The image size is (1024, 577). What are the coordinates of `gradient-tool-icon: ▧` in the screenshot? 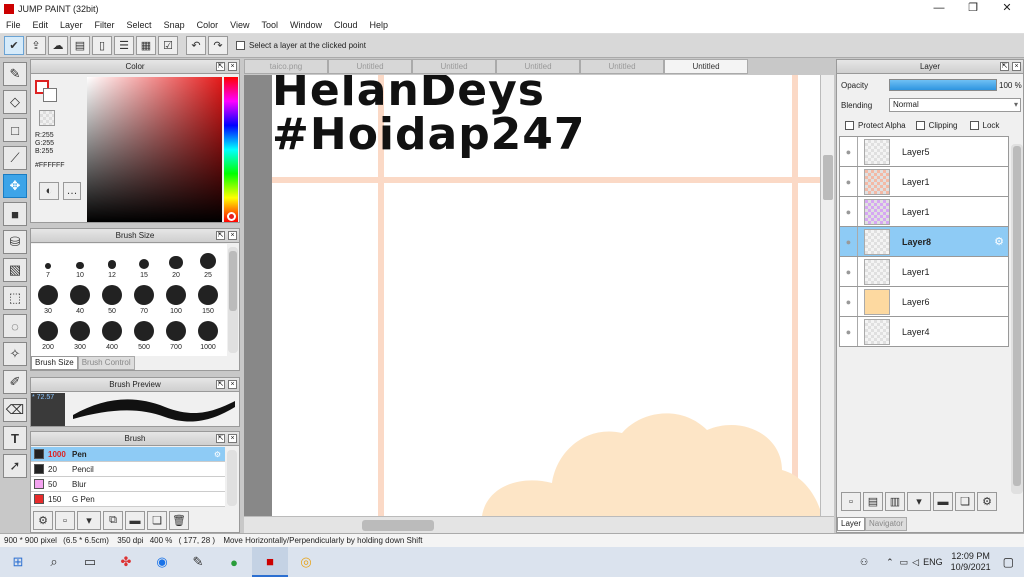 It's located at (15, 270).